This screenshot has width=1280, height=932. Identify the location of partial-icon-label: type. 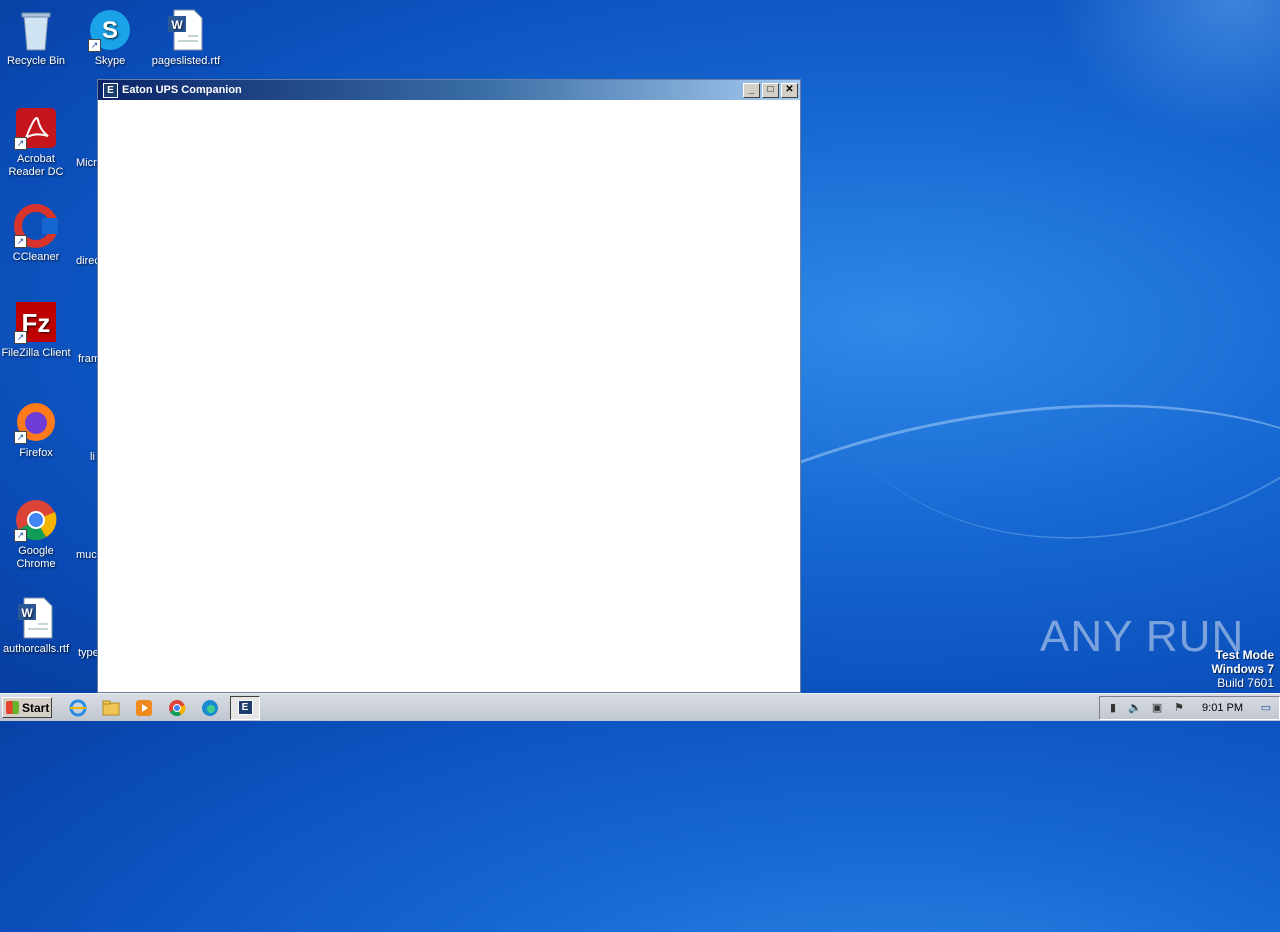
(88, 653).